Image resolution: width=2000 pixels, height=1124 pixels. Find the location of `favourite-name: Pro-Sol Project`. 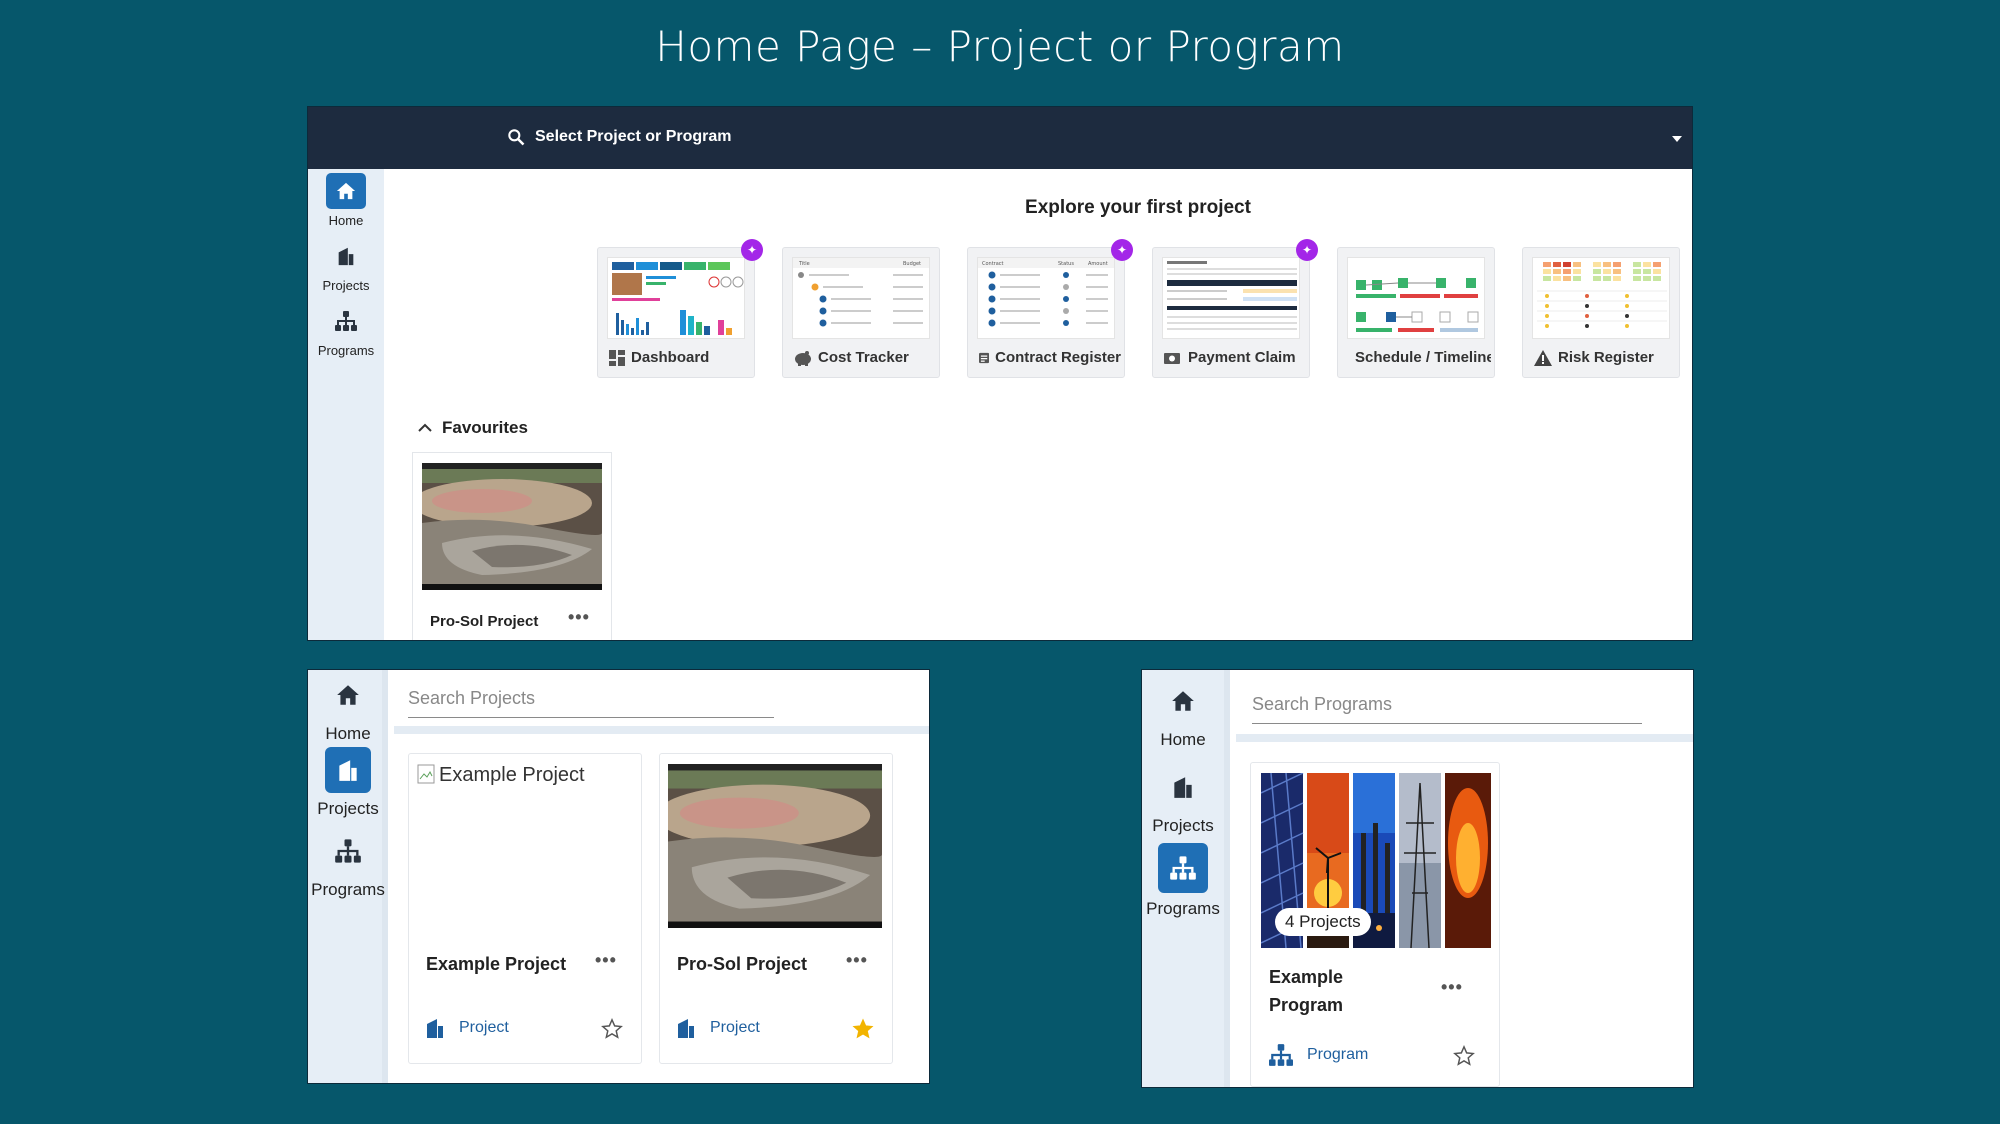

favourite-name: Pro-Sol Project is located at coordinates (484, 621).